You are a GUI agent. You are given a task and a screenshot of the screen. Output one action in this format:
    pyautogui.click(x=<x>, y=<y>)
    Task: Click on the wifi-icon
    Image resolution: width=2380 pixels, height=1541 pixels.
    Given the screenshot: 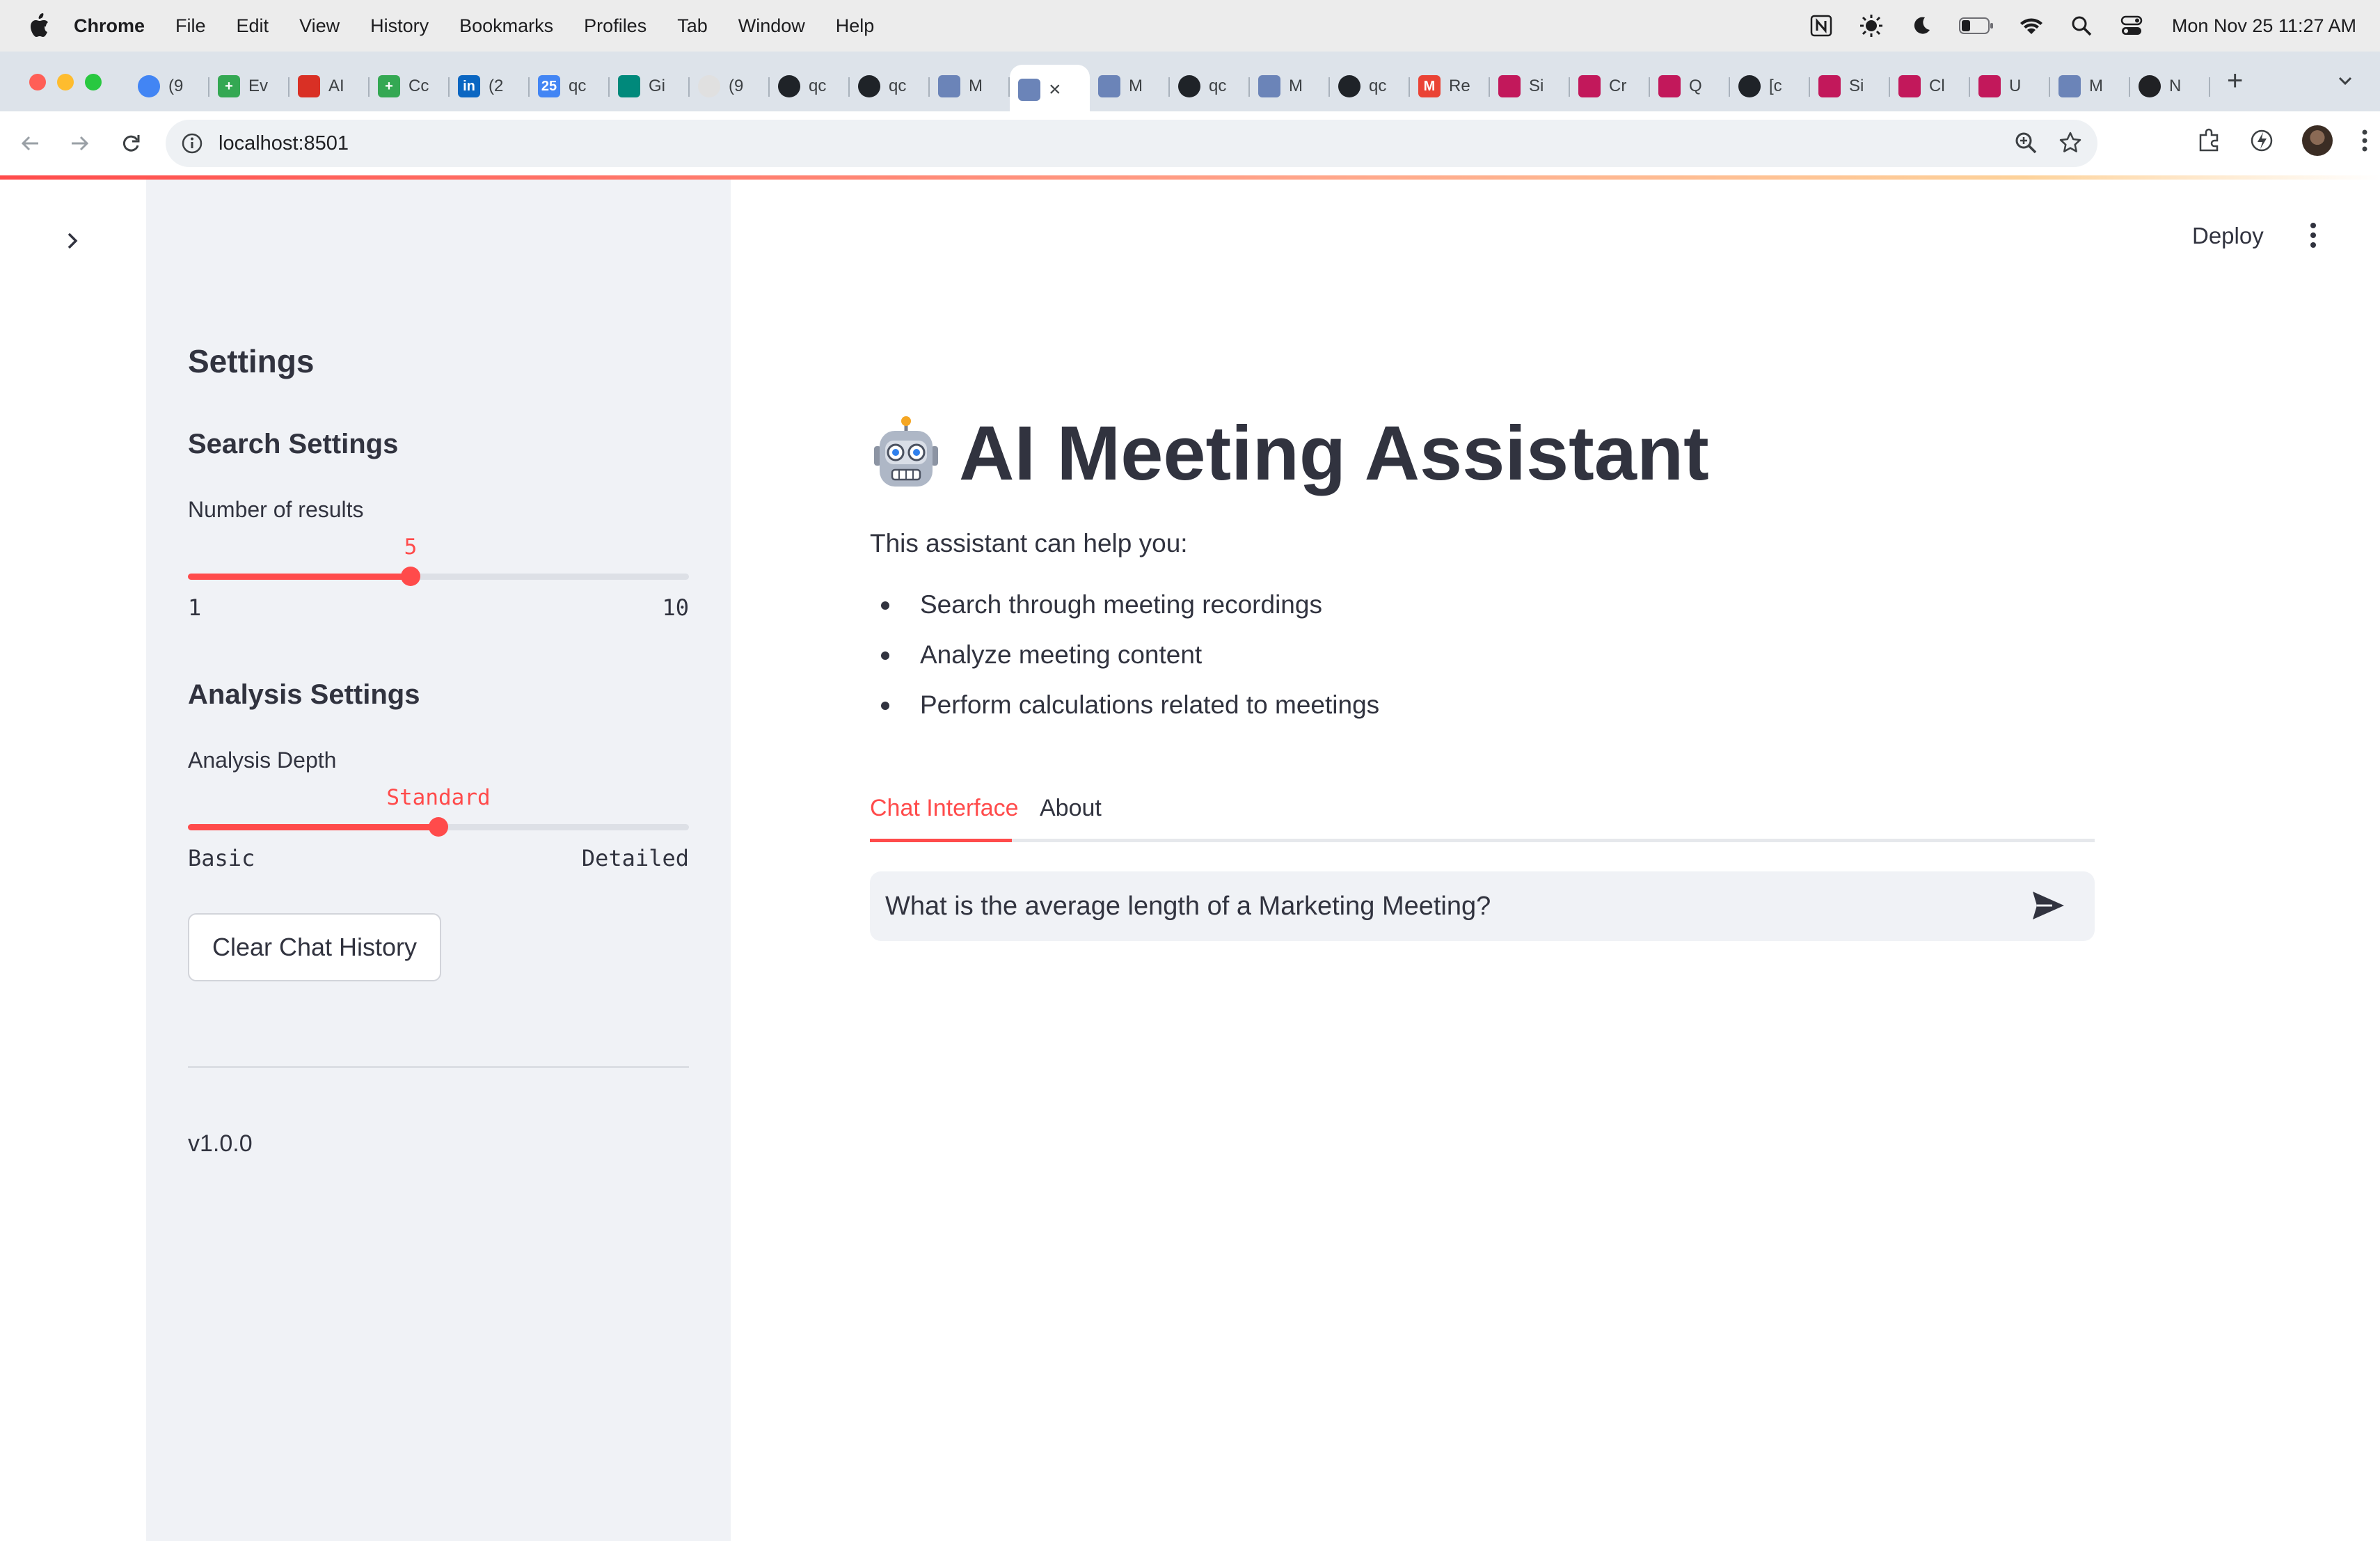 What is the action you would take?
    pyautogui.click(x=2031, y=25)
    